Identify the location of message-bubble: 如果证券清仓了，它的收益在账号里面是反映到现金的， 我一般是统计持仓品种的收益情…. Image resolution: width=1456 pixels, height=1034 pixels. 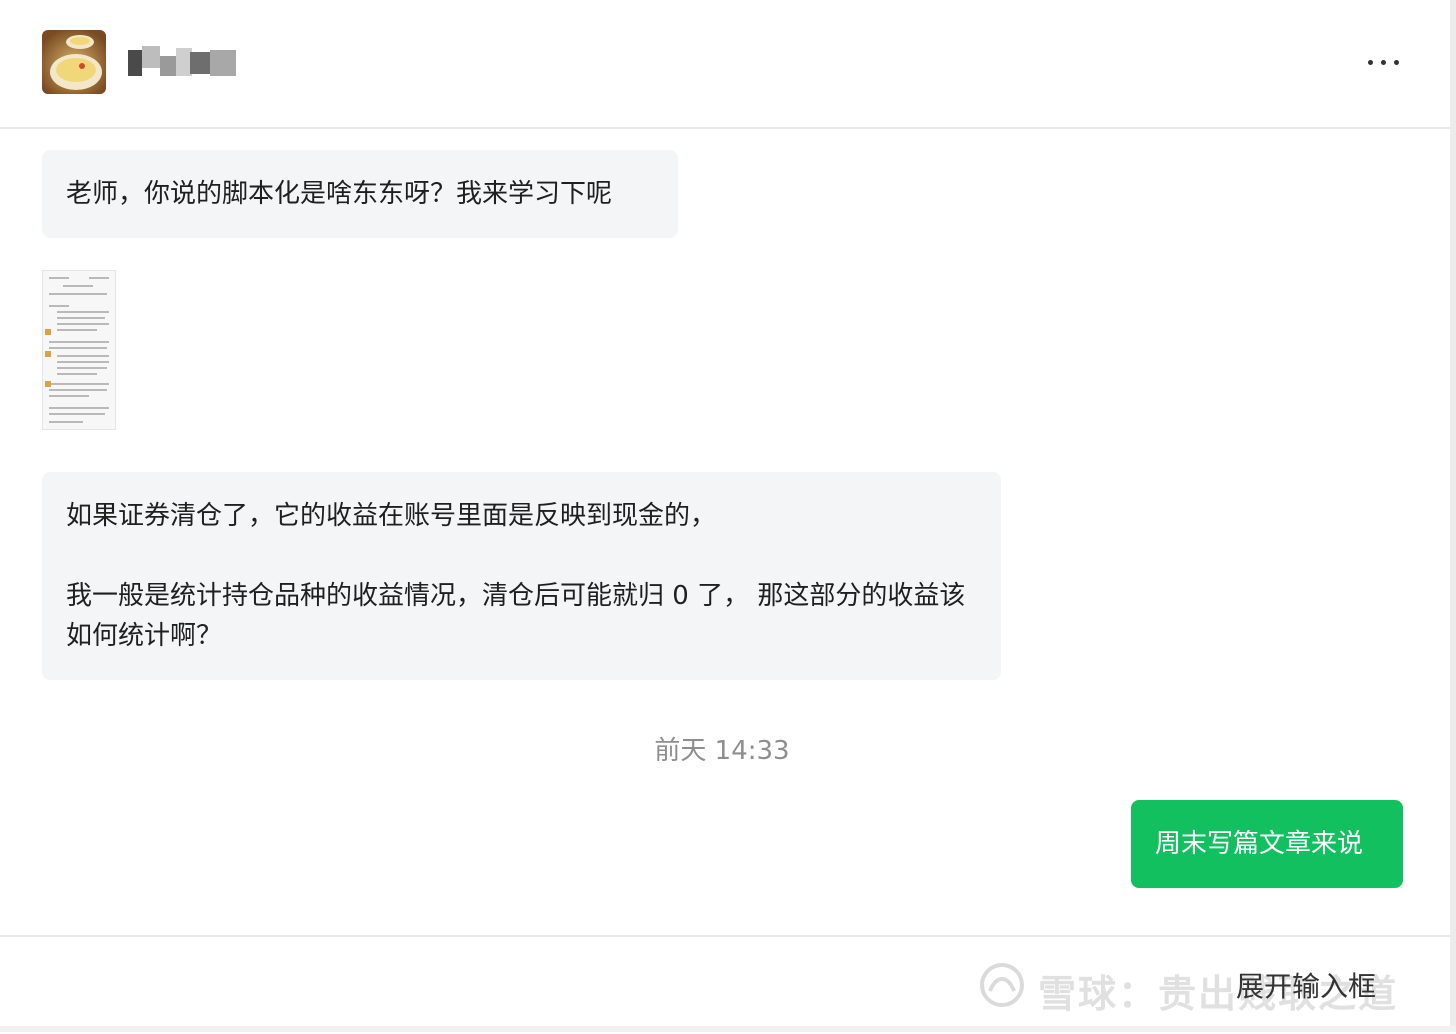
(521, 576).